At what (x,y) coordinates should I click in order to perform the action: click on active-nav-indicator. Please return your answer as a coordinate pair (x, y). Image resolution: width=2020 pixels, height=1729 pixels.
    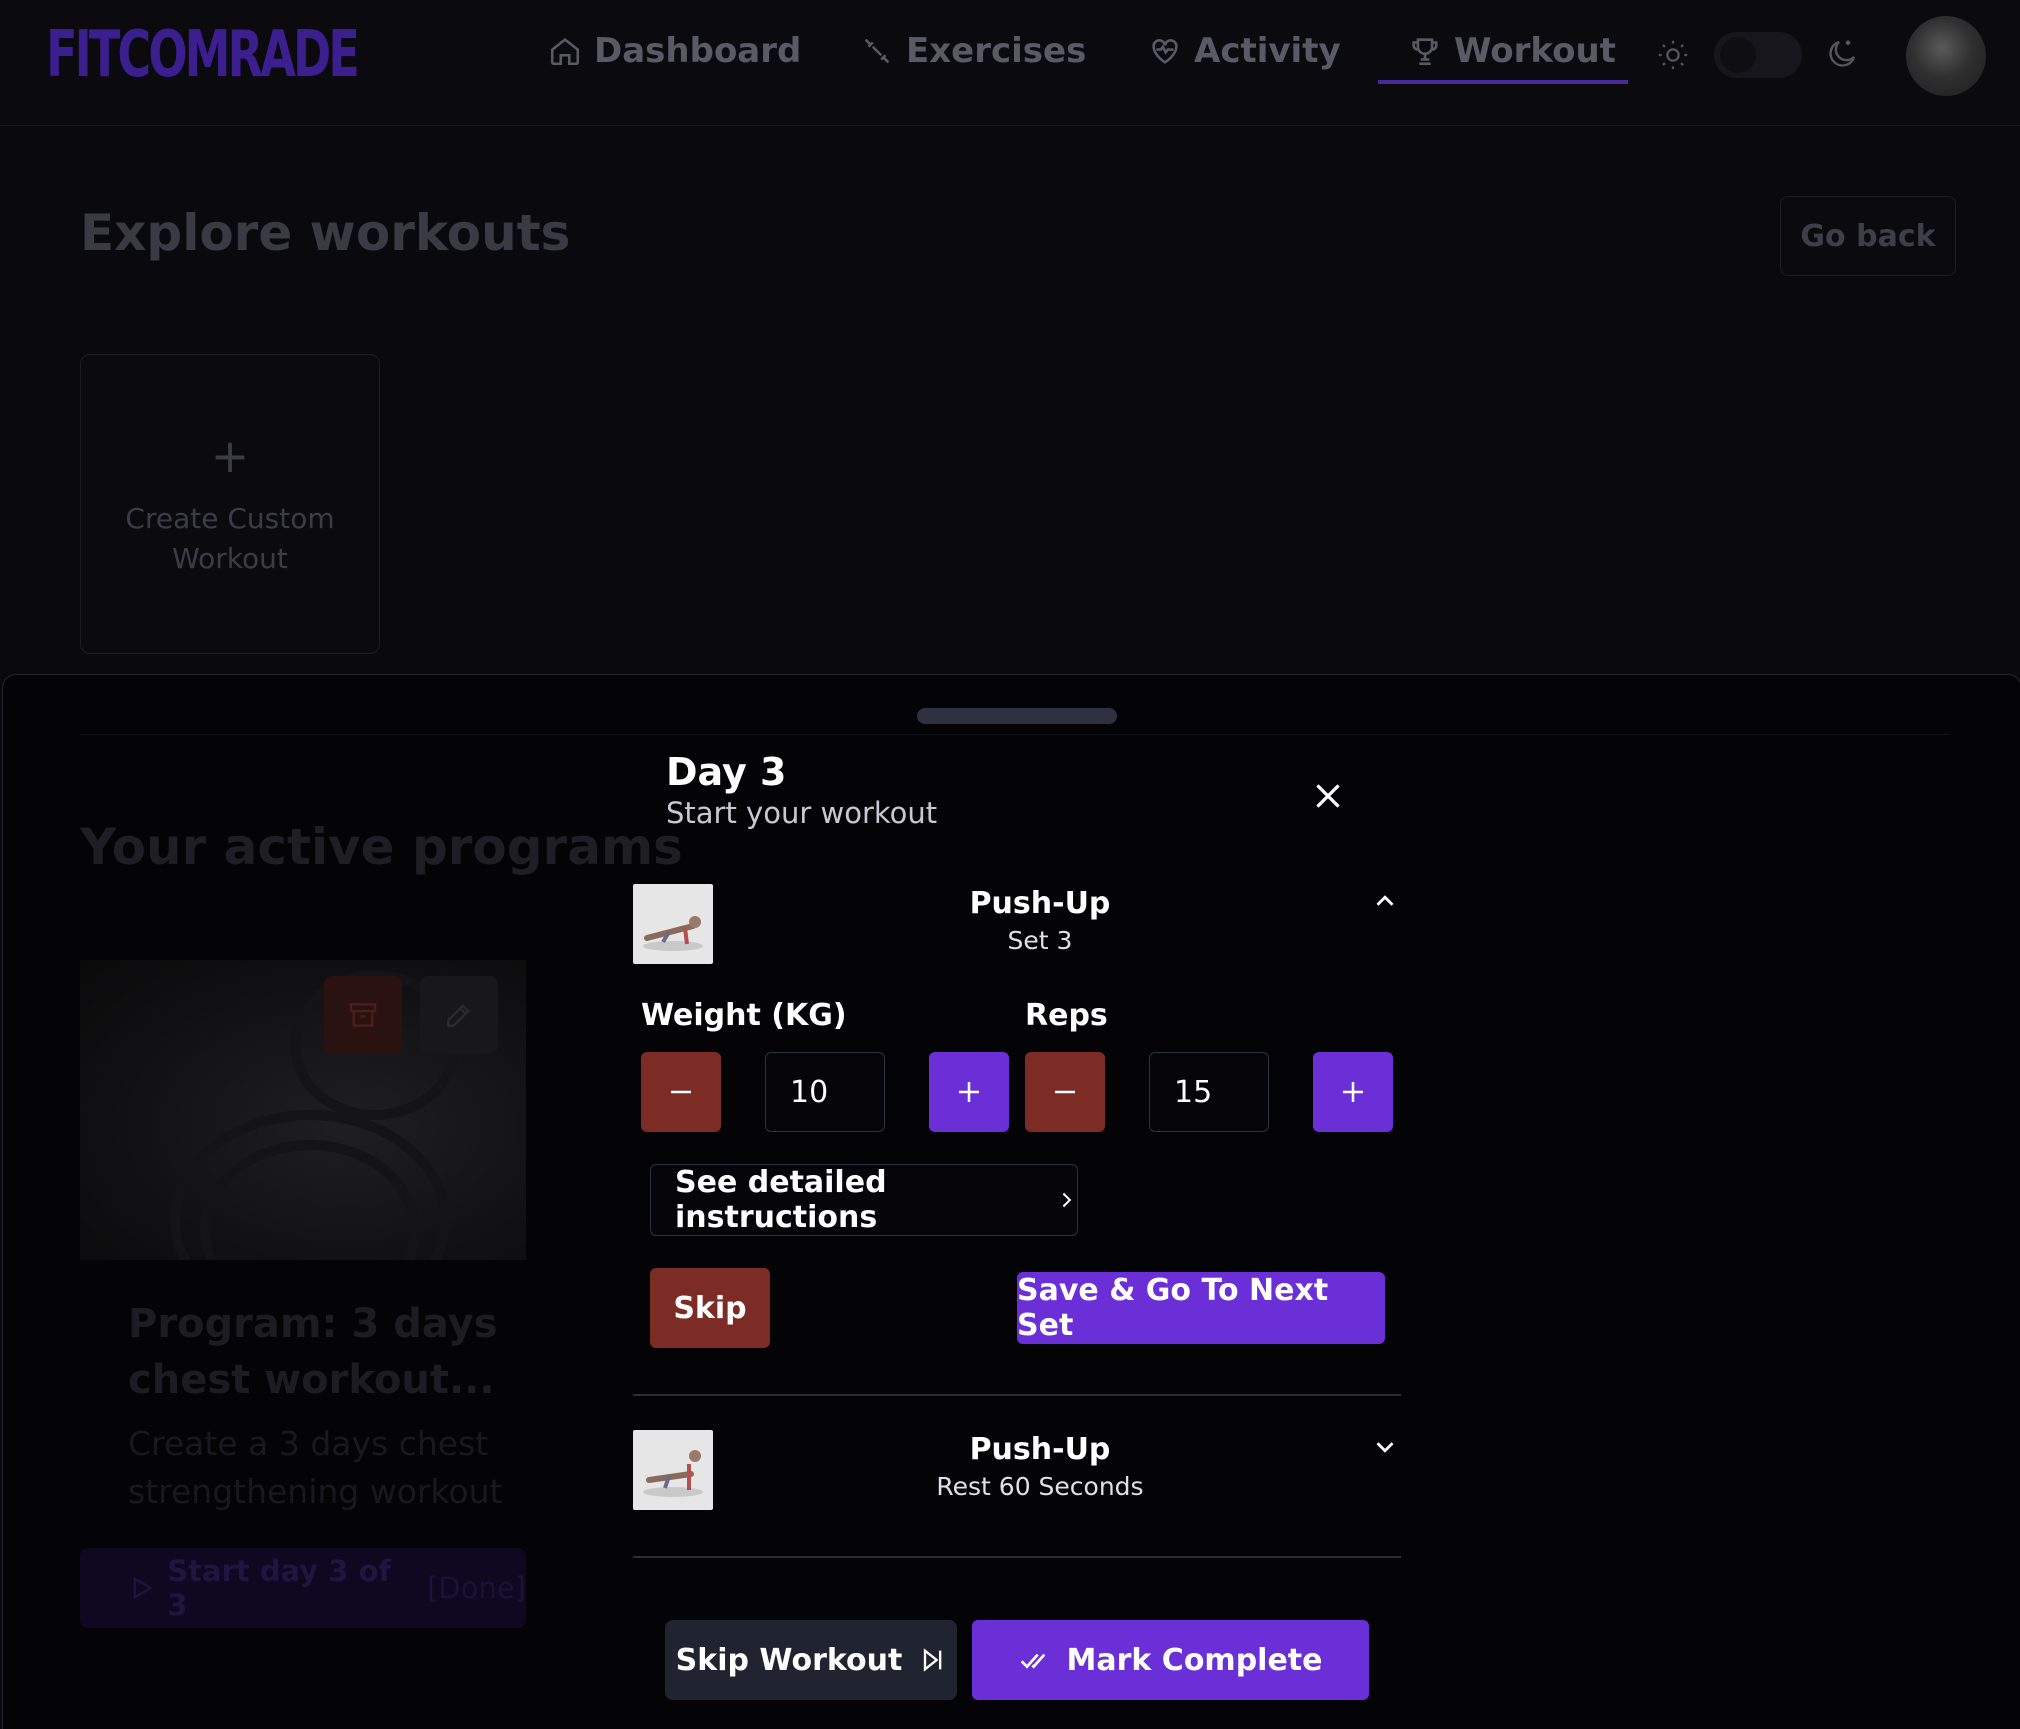
    Looking at the image, I should click on (1503, 82).